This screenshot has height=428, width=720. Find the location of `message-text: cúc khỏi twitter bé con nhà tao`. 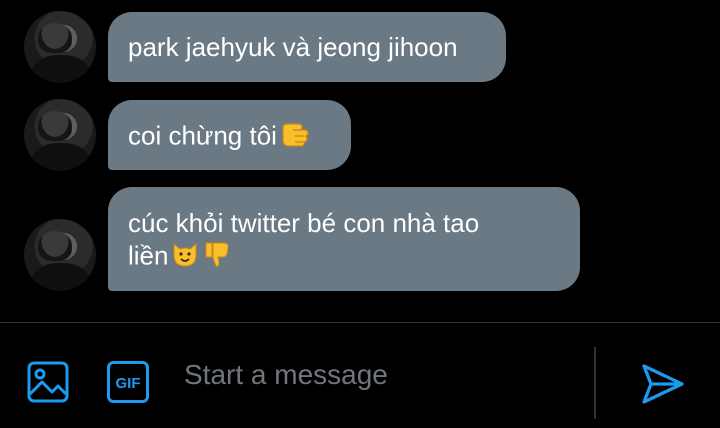

message-text: cúc khỏi twitter bé con nhà tao is located at coordinates (304, 223).